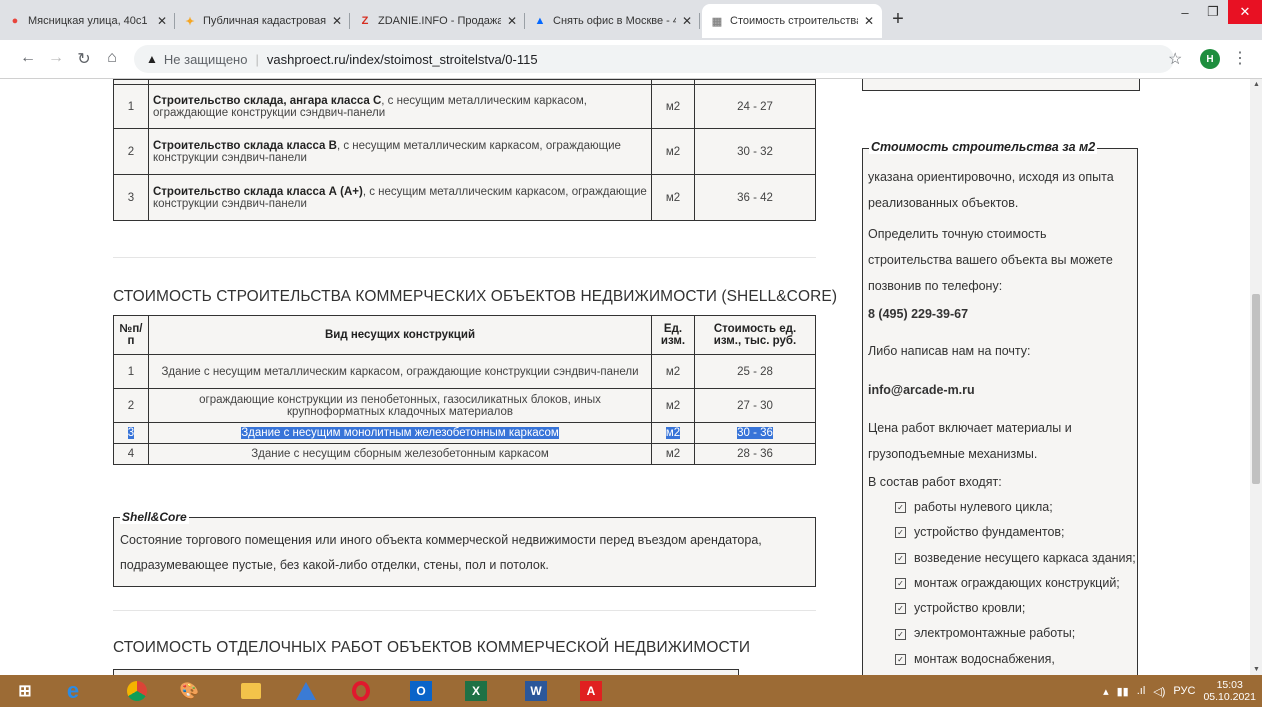 The width and height of the screenshot is (1262, 707). I want to click on list-item-label: устройство кровли;, so click(970, 608).